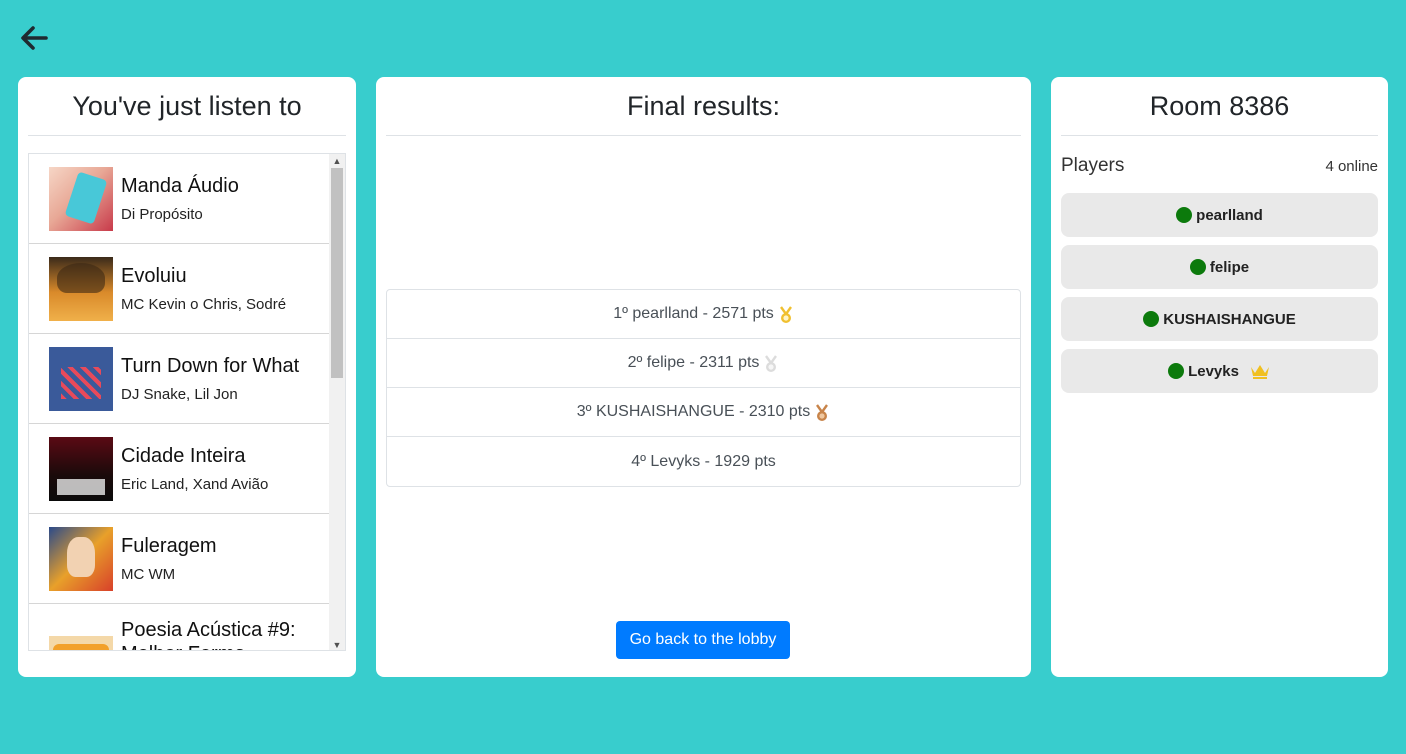 The width and height of the screenshot is (1406, 754). What do you see at coordinates (204, 304) in the screenshot?
I see `song-artist: MC Kevin o Chris, Sodré` at bounding box center [204, 304].